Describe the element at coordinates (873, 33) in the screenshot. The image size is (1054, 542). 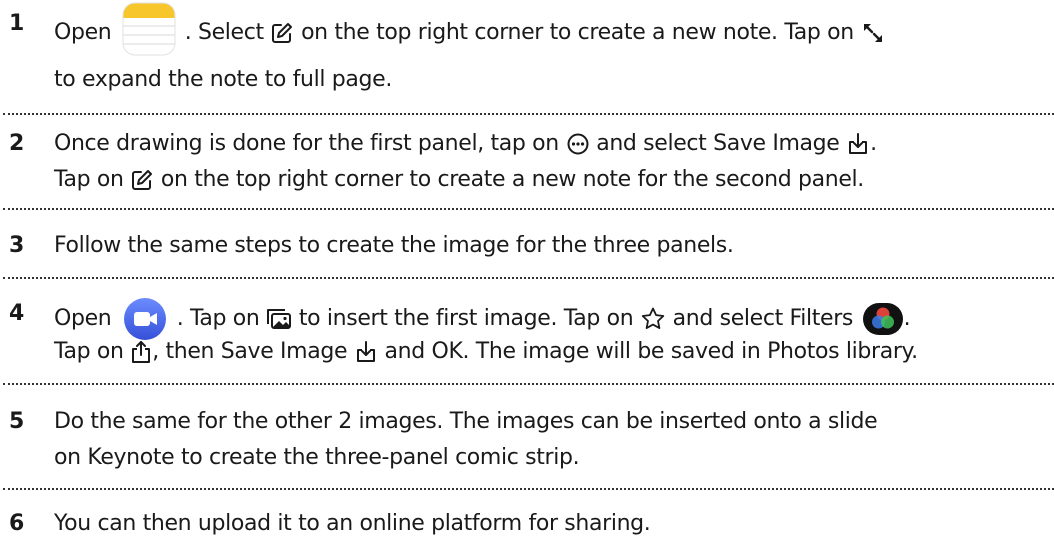
I see `expand-icon` at that location.